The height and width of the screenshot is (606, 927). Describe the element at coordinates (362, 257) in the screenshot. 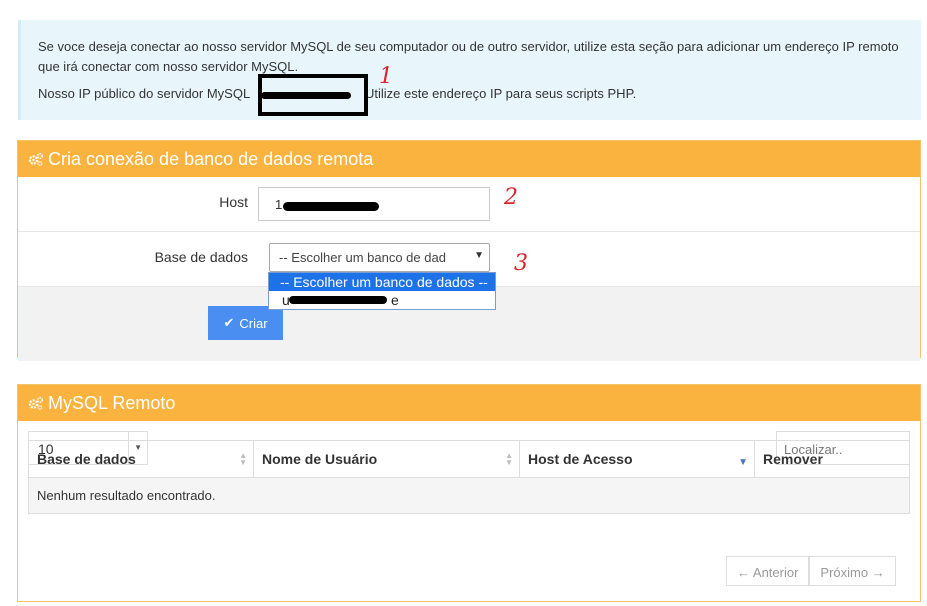

I see `database-select-value: -- Escolher um banco de dad` at that location.